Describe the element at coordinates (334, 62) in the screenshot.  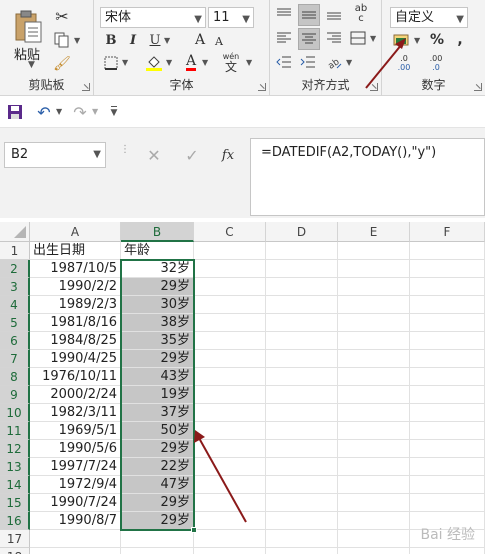
I see `orientation-button: ab` at that location.